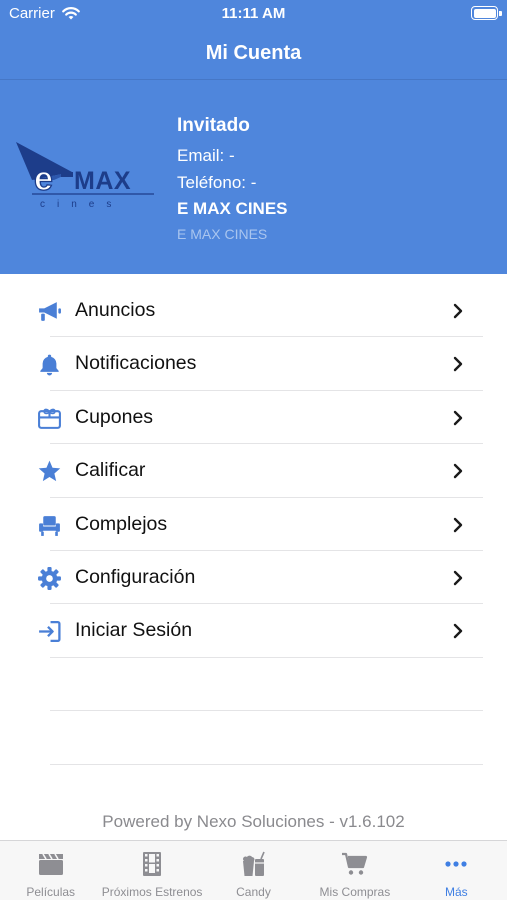 The width and height of the screenshot is (507, 900). I want to click on sign-in-icon, so click(50, 632).